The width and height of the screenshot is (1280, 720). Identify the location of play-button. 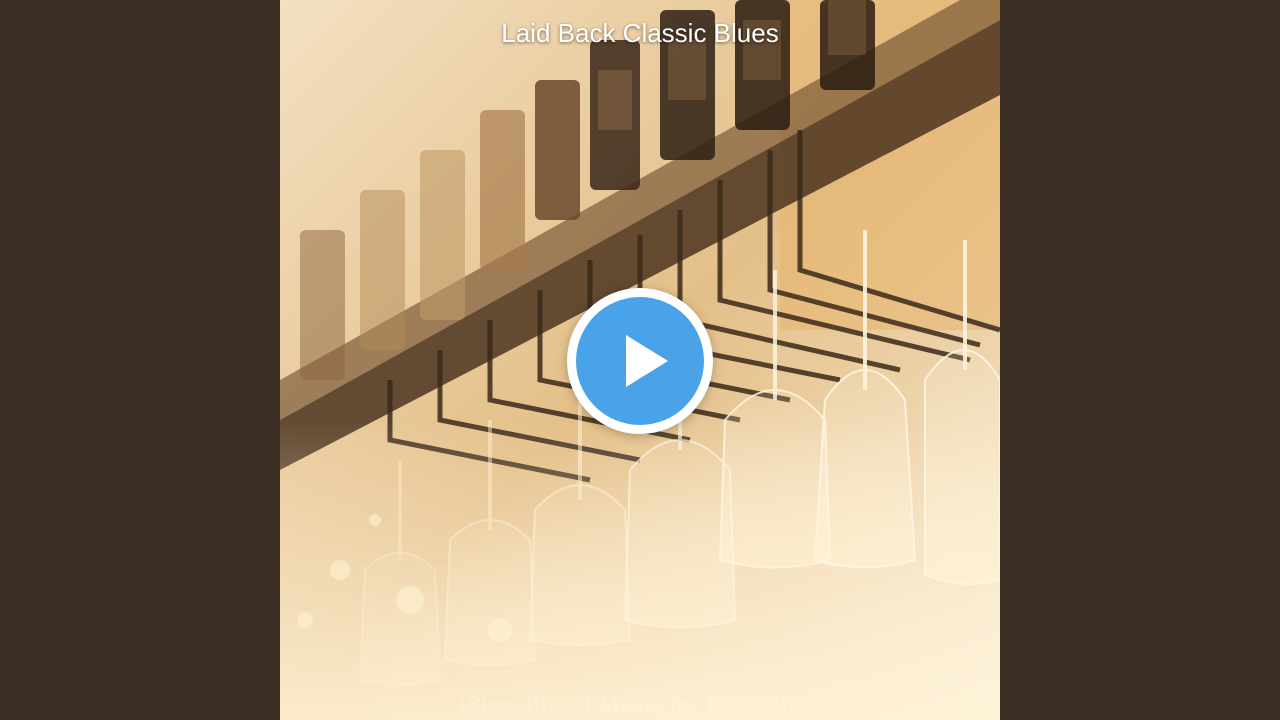
(640, 361).